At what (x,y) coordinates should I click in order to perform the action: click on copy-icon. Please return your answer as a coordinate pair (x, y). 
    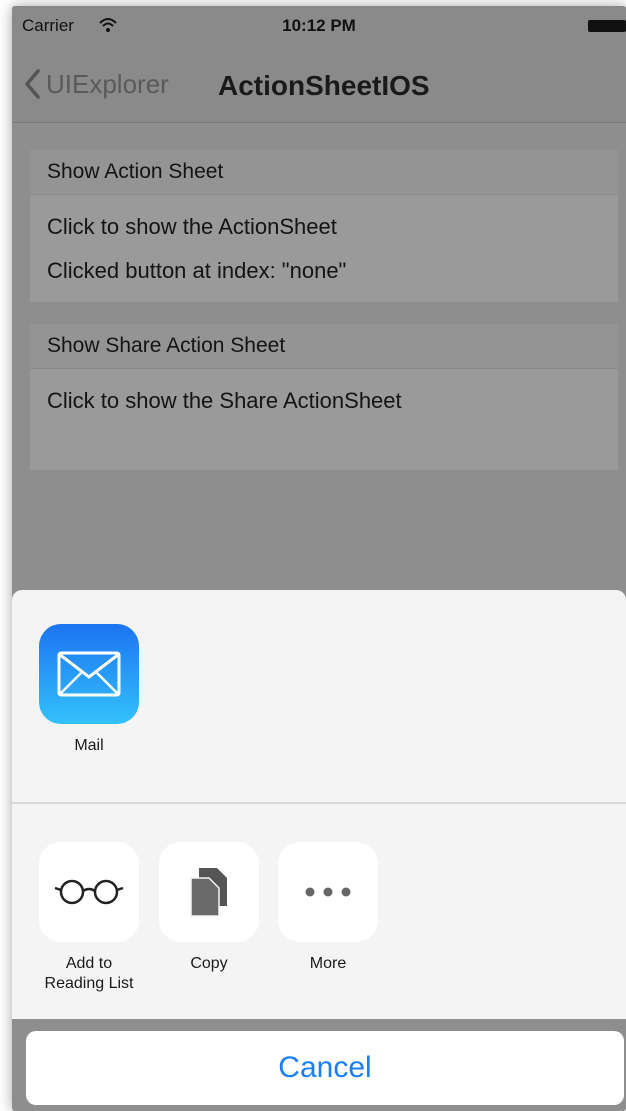
    Looking at the image, I should click on (209, 892).